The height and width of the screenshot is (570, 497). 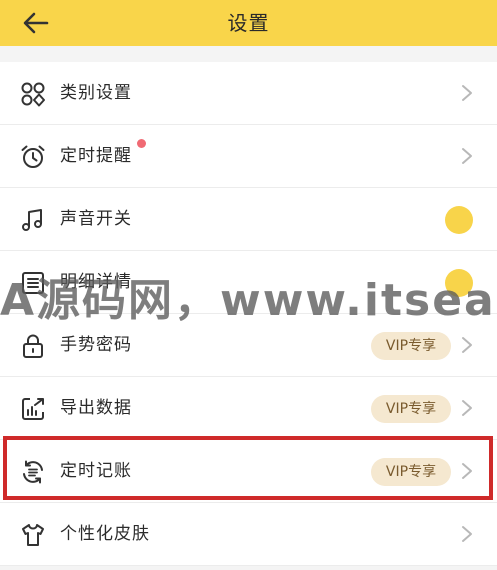 What do you see at coordinates (33, 535) in the screenshot?
I see `tshirt-icon` at bounding box center [33, 535].